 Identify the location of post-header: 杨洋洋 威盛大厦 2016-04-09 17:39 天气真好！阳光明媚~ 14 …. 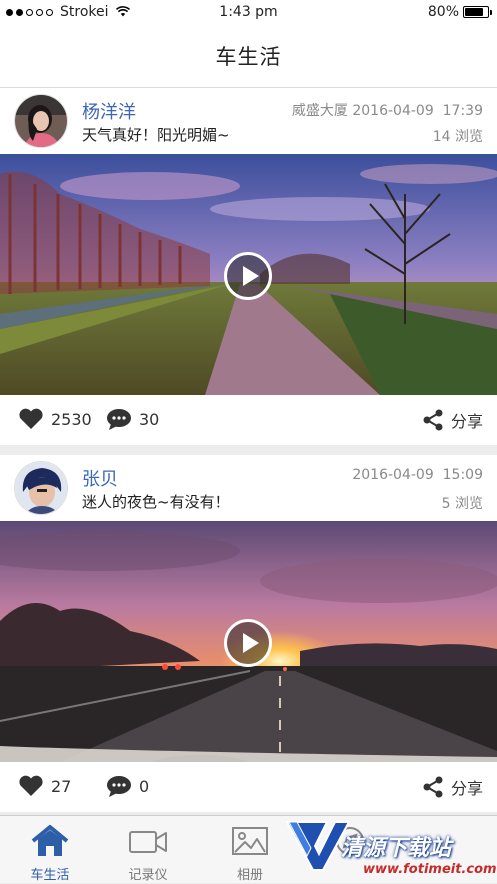
(248, 121).